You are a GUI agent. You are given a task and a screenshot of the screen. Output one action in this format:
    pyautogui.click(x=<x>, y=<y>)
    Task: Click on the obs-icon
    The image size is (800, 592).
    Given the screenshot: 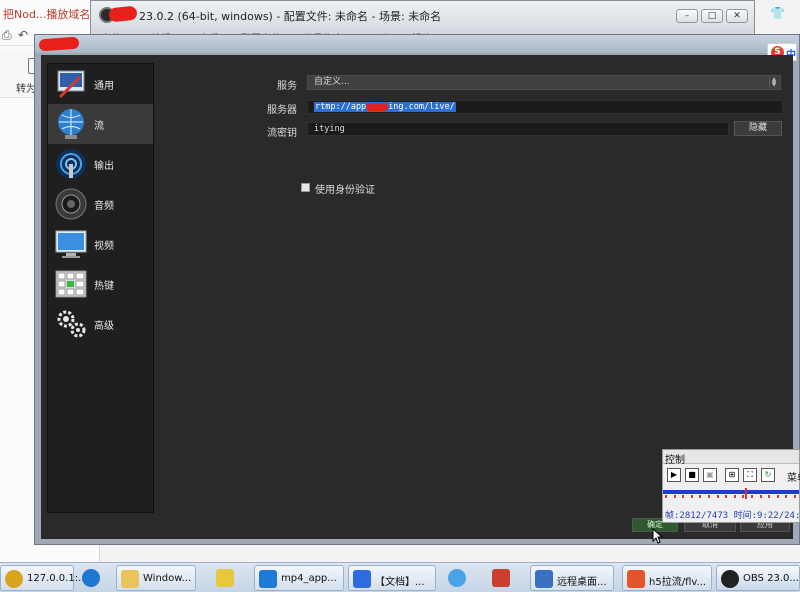 What is the action you would take?
    pyautogui.click(x=730, y=579)
    